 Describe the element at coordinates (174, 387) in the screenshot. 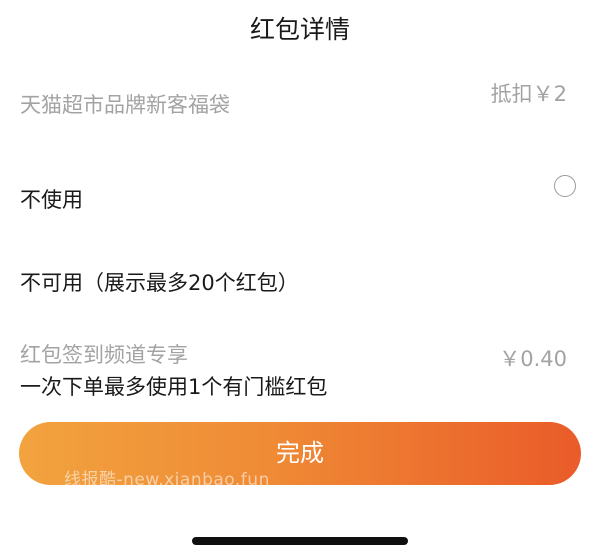

I see `coupon-restriction-note: 一次下单最多使用1个有门槛红包` at that location.